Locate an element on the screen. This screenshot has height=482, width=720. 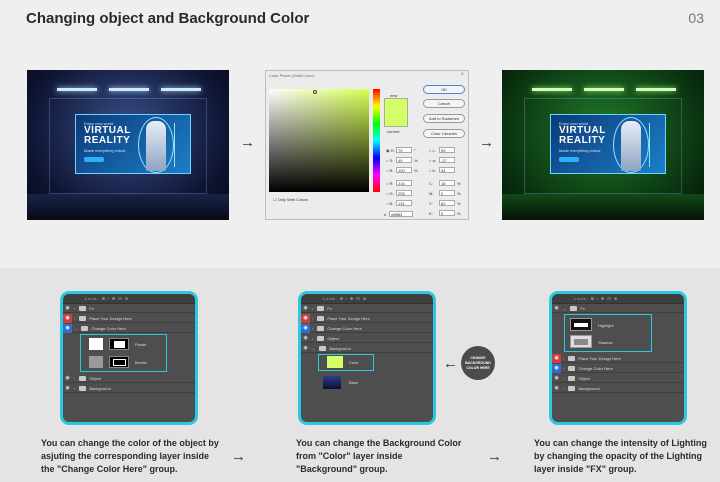
field-b-rgb: ○ B: 131 is located at coordinates (399, 203).